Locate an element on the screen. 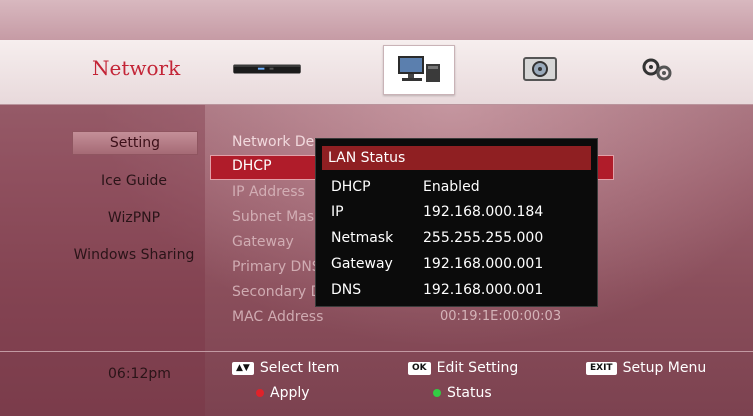 The height and width of the screenshot is (416, 753). setup-menu-label: Setup Menu is located at coordinates (664, 368).